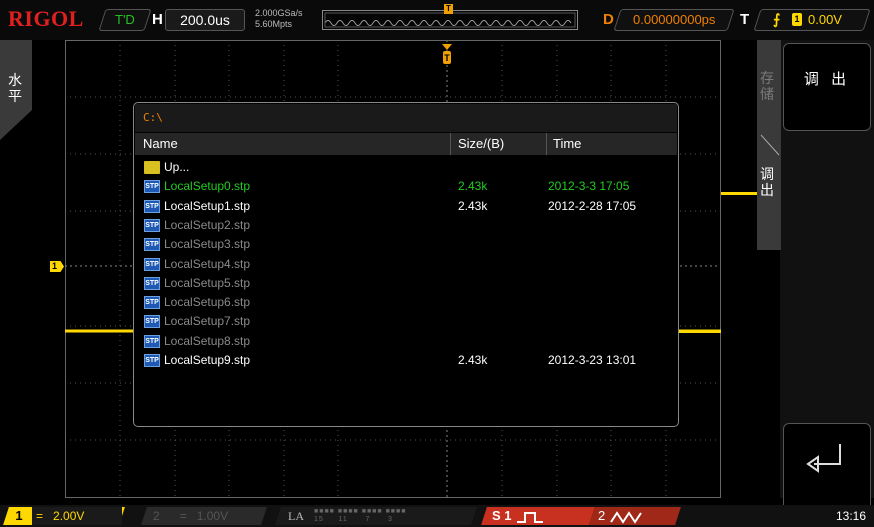  I want to click on trigger-arrow-label: T, so click(447, 58).